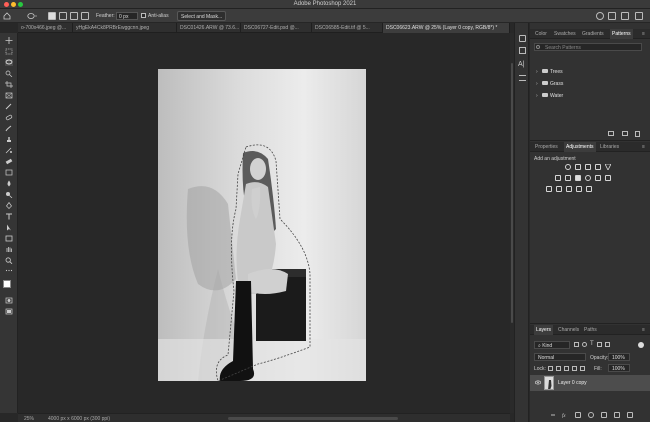  Describe the element at coordinates (125, 28) in the screenshot. I see `tab-doc-2: yHgEkA4Ck8PRBrEwggcnn.jpeg` at that location.